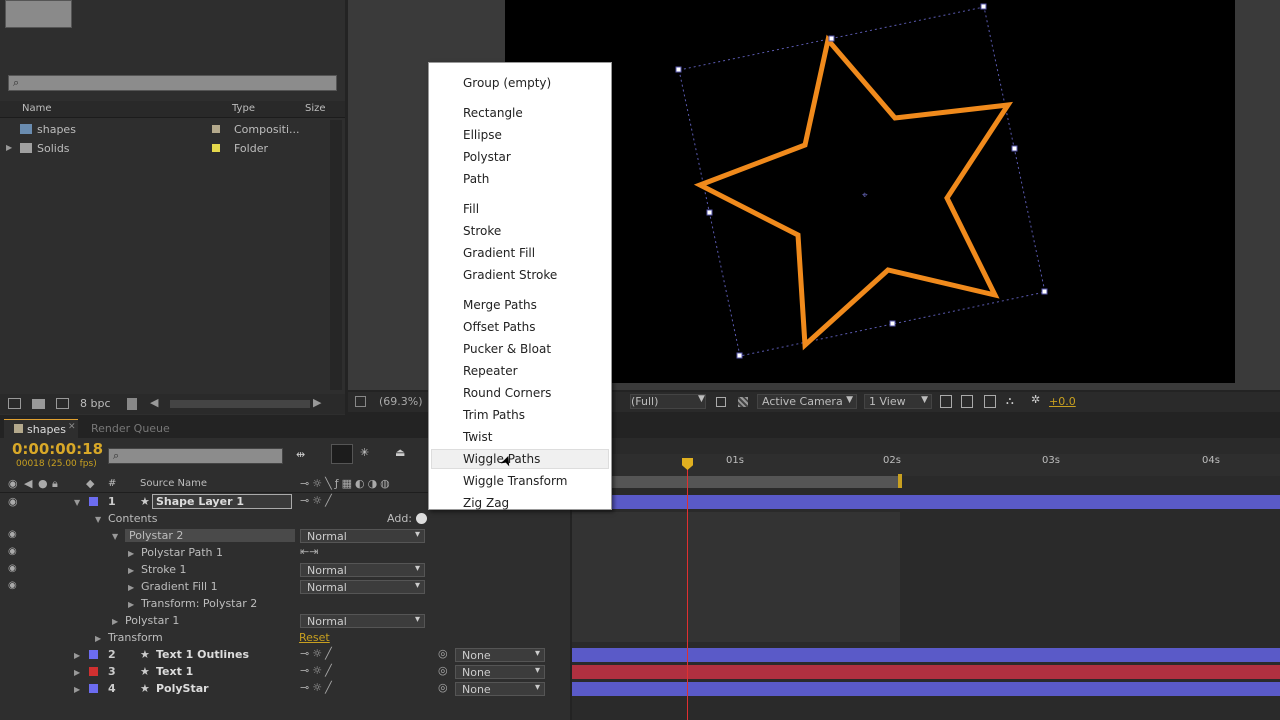 This screenshot has height=720, width=1280. I want to click on project-scrollbar, so click(336, 255).